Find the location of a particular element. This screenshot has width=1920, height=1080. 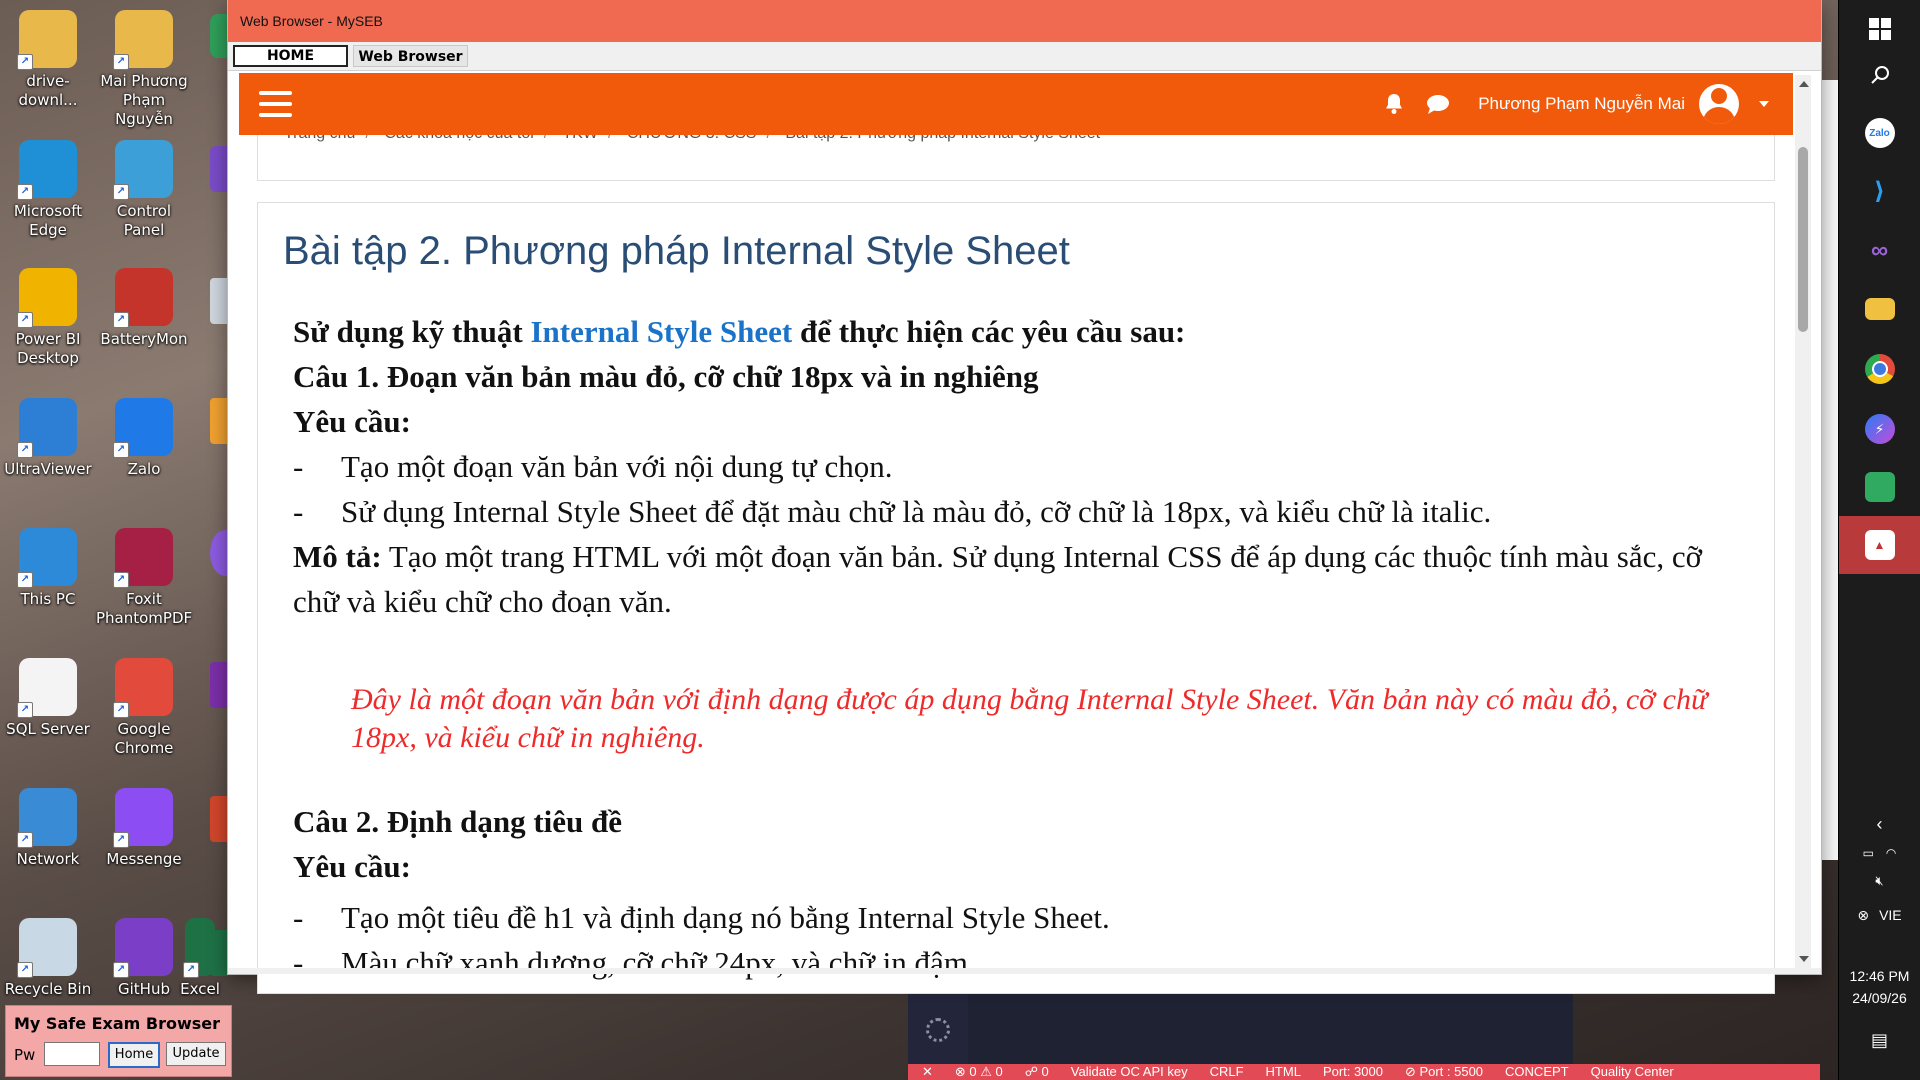

intro-highlight: Internal Style Sheet is located at coordinates (661, 331).